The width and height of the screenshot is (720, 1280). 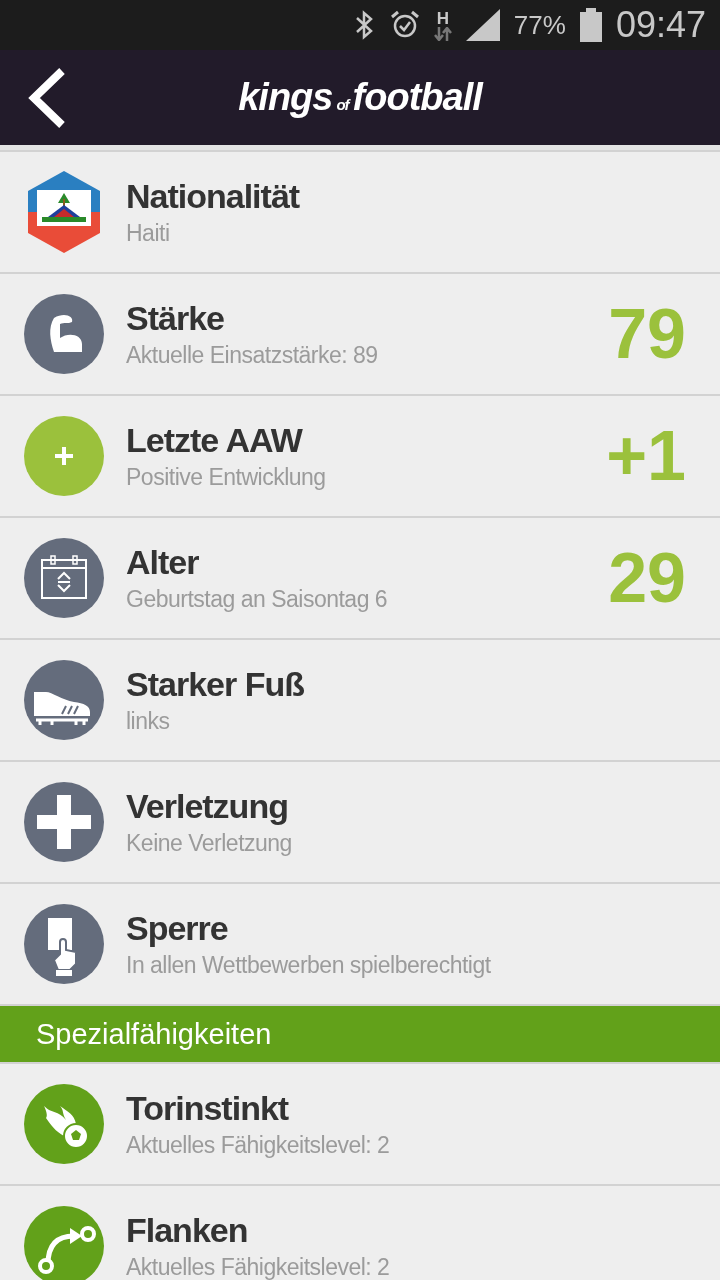 I want to click on logo-text: football, so click(x=417, y=97).